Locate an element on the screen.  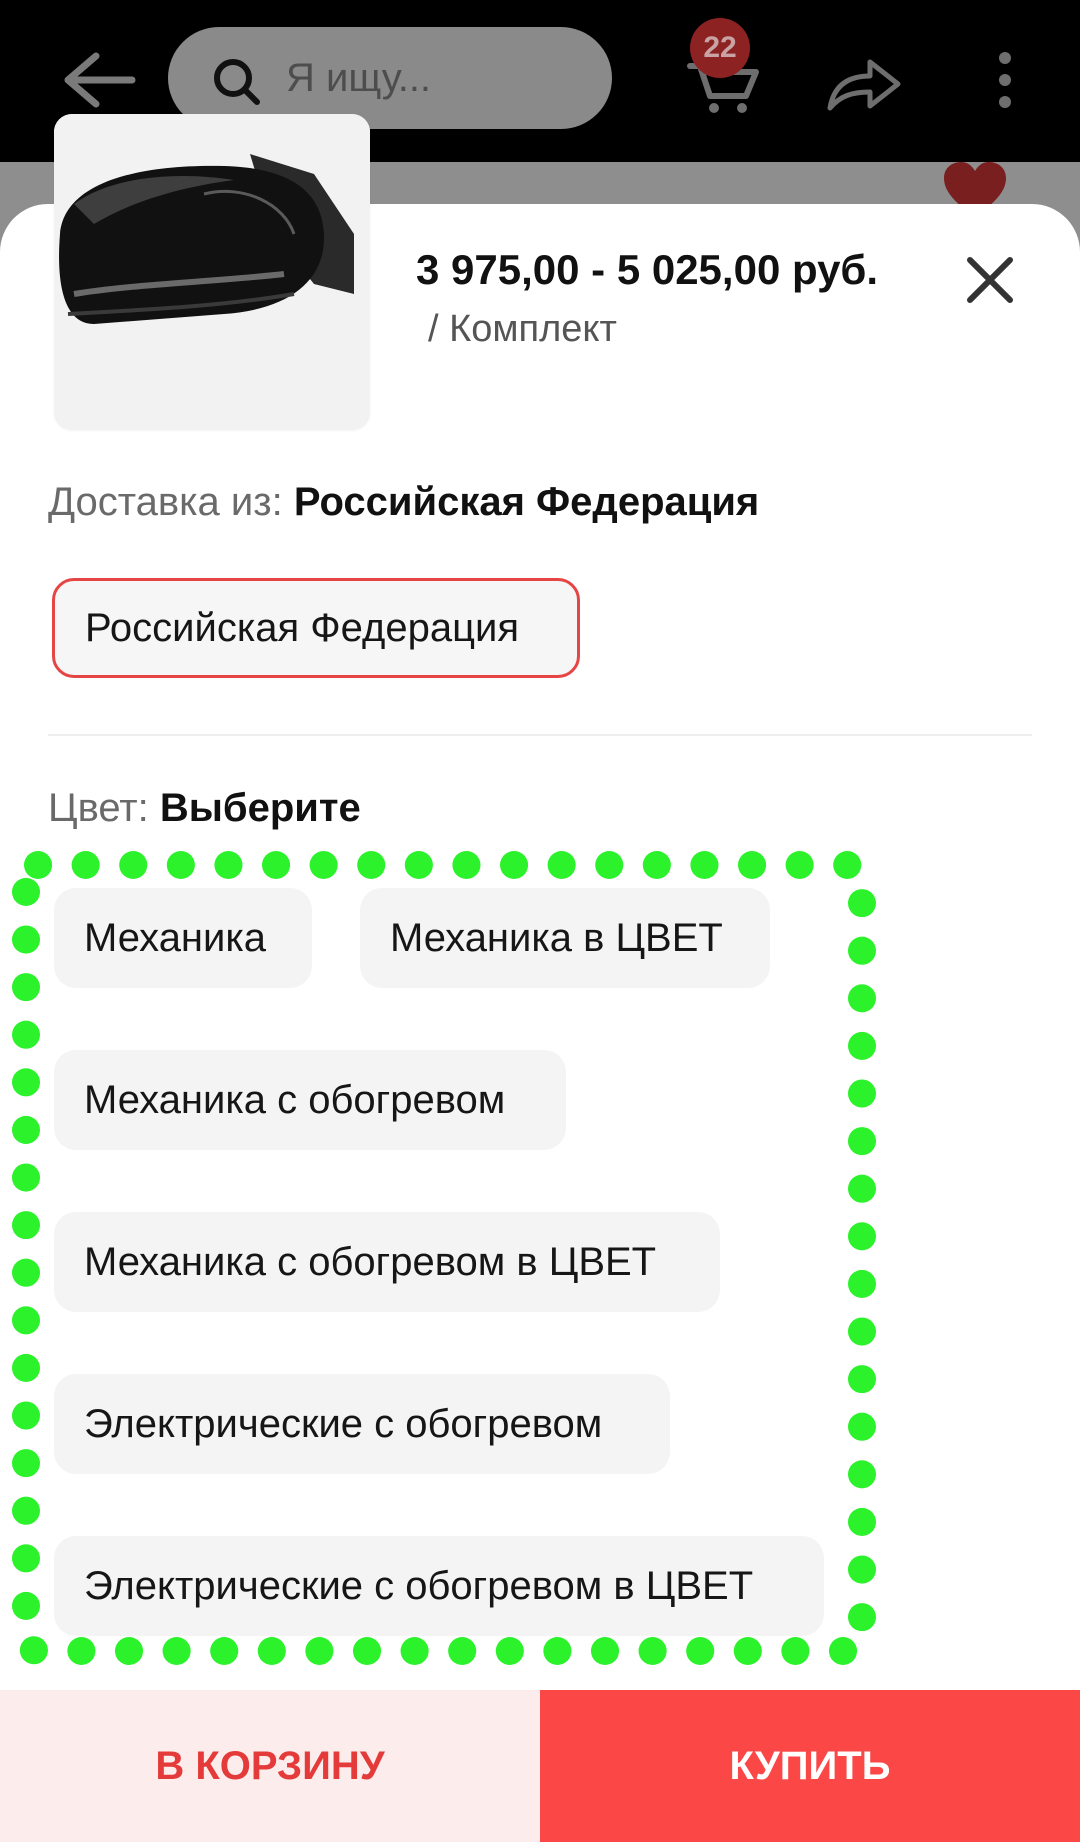
shipping-from-line: Доставка из: Российская Федерация is located at coordinates (403, 502).